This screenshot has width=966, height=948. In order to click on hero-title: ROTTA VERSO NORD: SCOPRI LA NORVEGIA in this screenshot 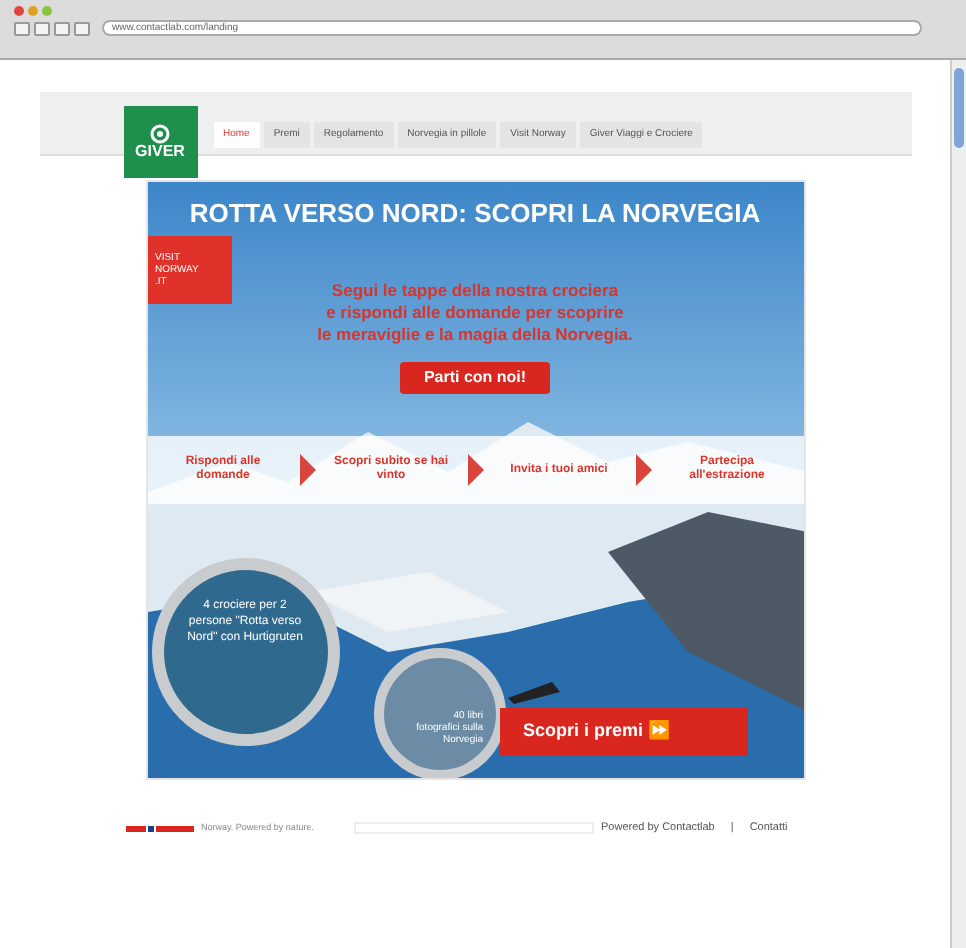, I will do `click(475, 214)`.